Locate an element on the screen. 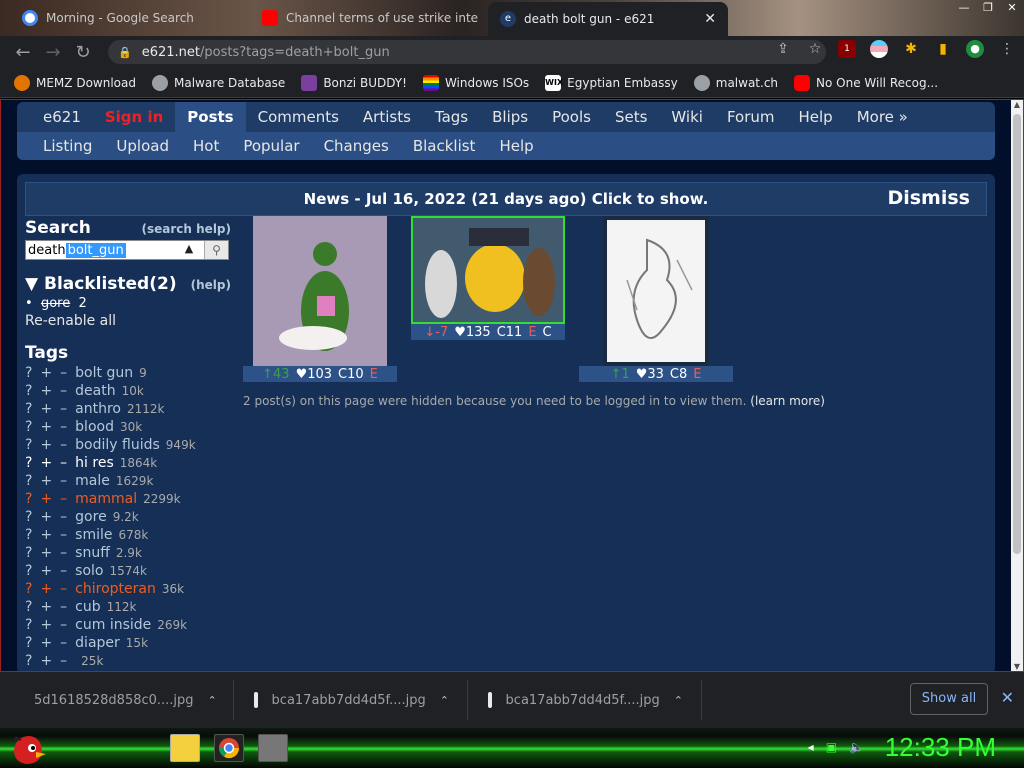 This screenshot has width=1024, height=768. share-icon: ⇪ is located at coordinates (783, 49).